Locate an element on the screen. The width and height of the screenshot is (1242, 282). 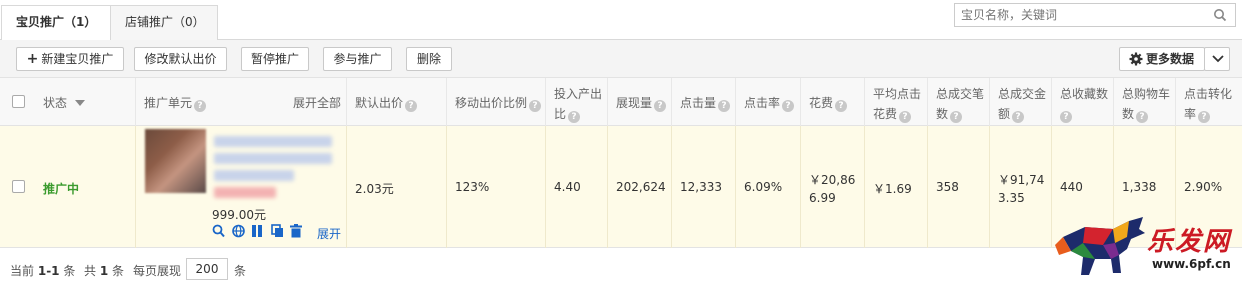
header-default-bid: 默认出价? is located at coordinates (396, 102).